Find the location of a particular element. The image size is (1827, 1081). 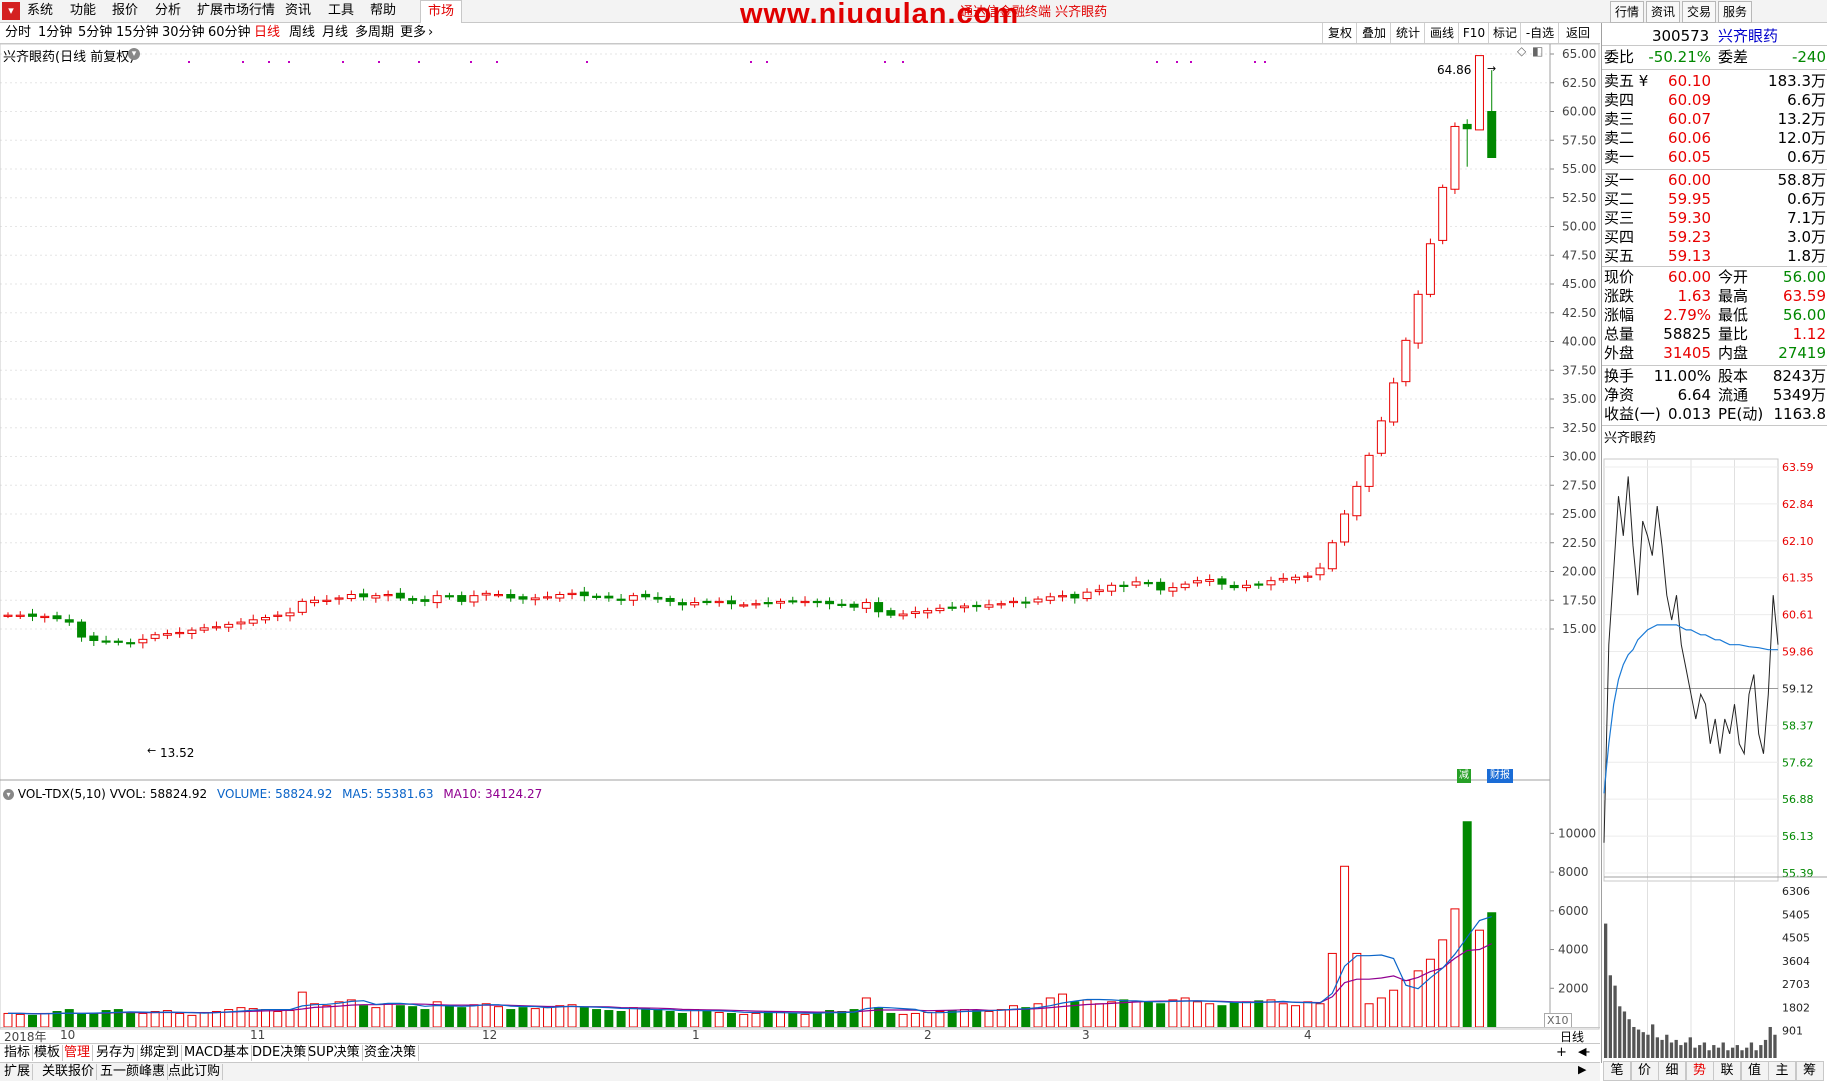

tab-template: 模板 is located at coordinates (48, 1053).